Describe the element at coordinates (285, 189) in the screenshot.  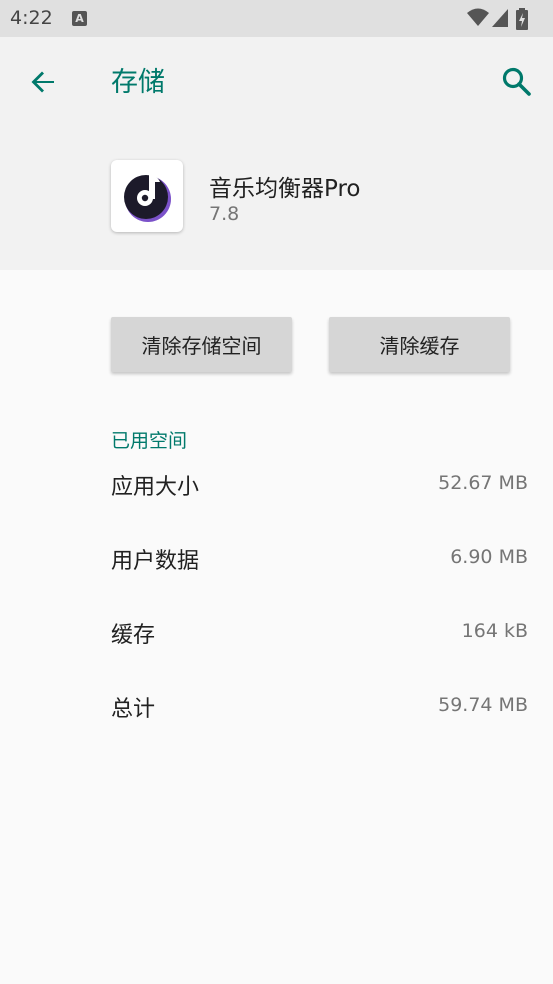
I see `app-name: 音乐均衡器Pro` at that location.